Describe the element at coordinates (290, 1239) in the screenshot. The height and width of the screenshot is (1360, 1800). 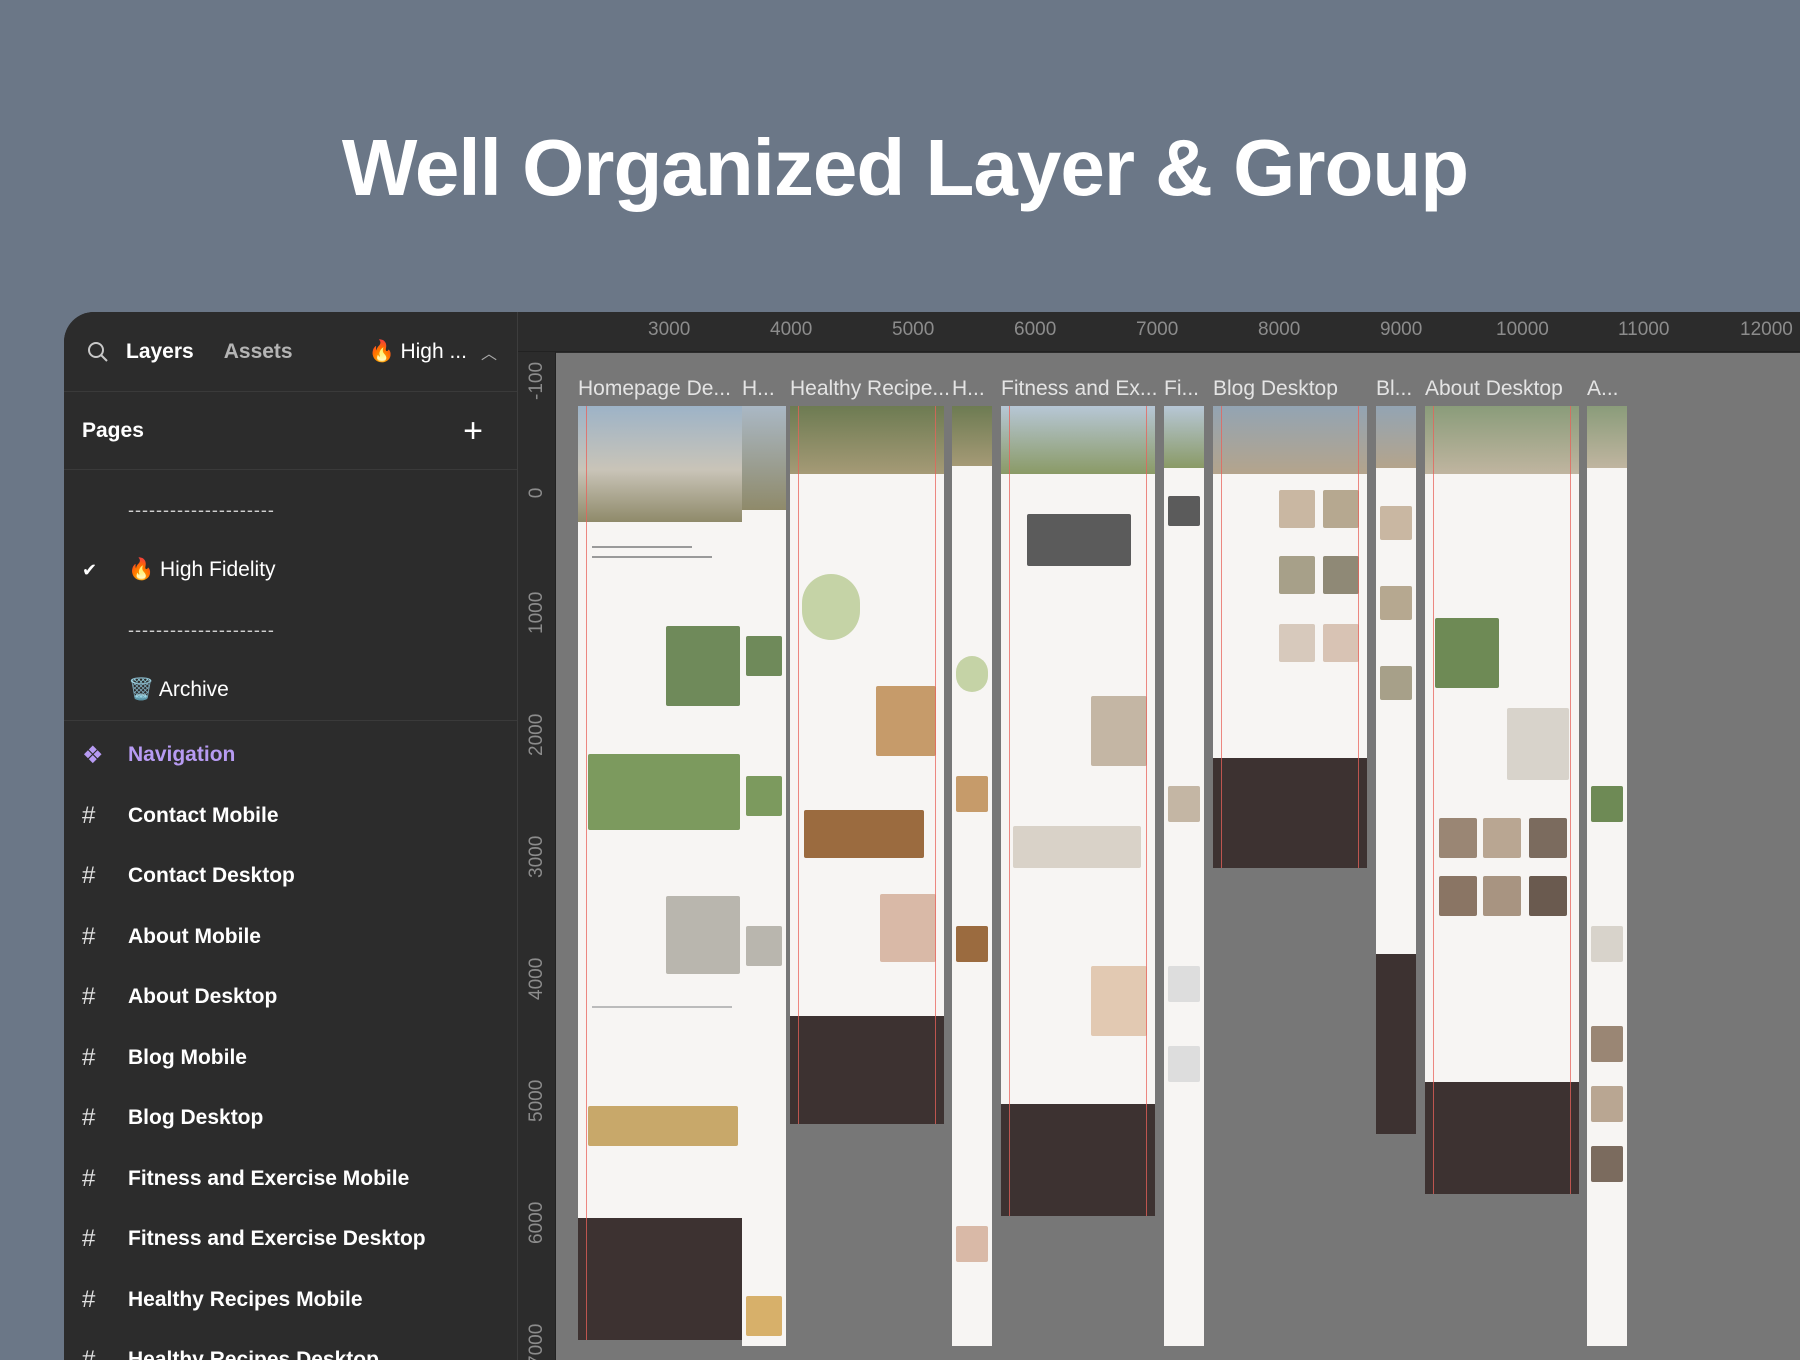
I see `layer-fitness-desktop: # Fitness and Exercise Desktop` at that location.